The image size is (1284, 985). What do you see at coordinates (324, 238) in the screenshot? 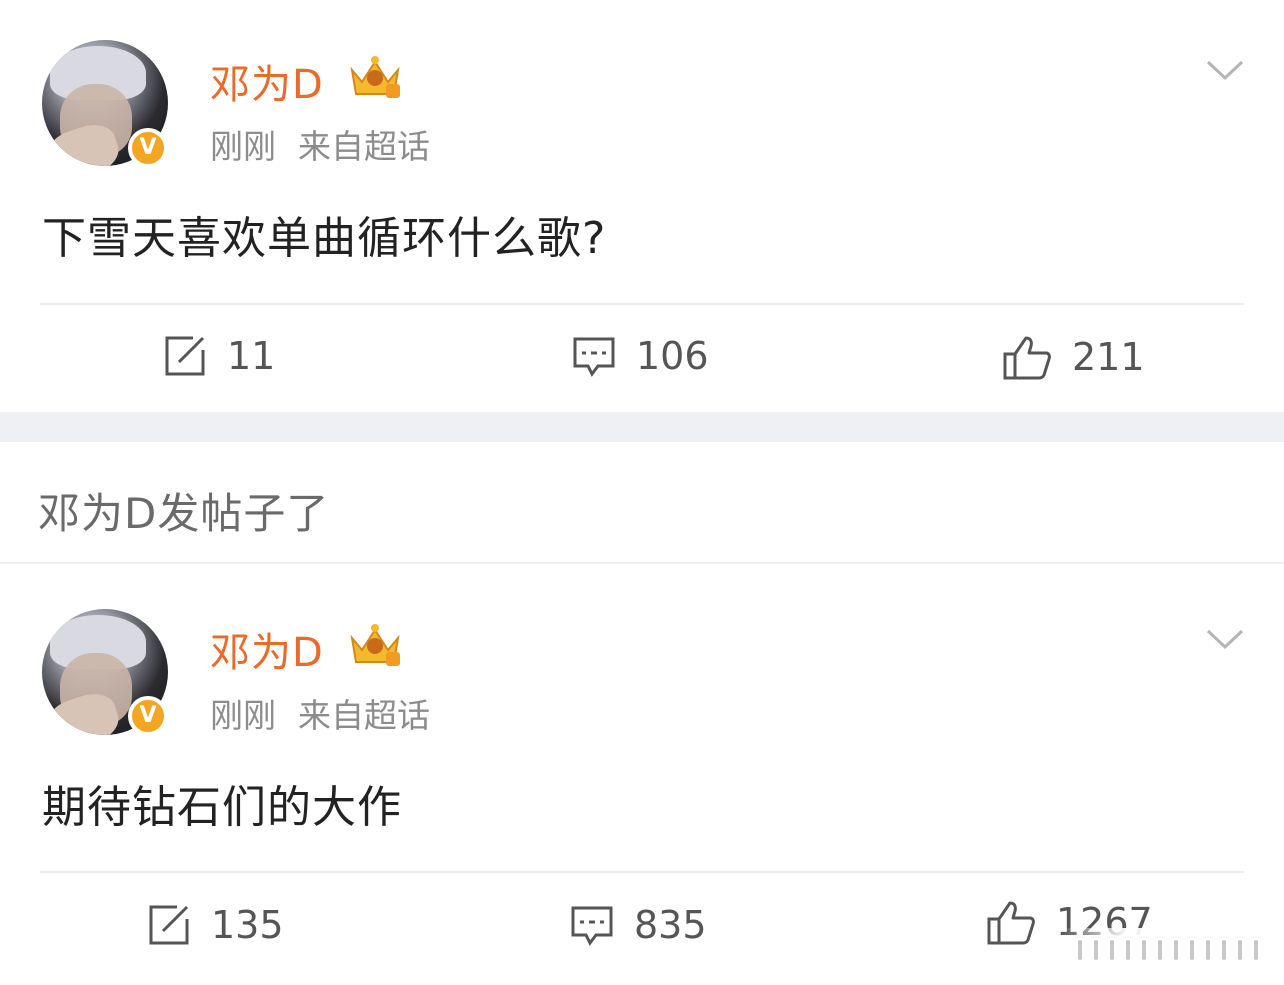
I see `post-content: 下雪天喜欢单曲循环什么歌?` at bounding box center [324, 238].